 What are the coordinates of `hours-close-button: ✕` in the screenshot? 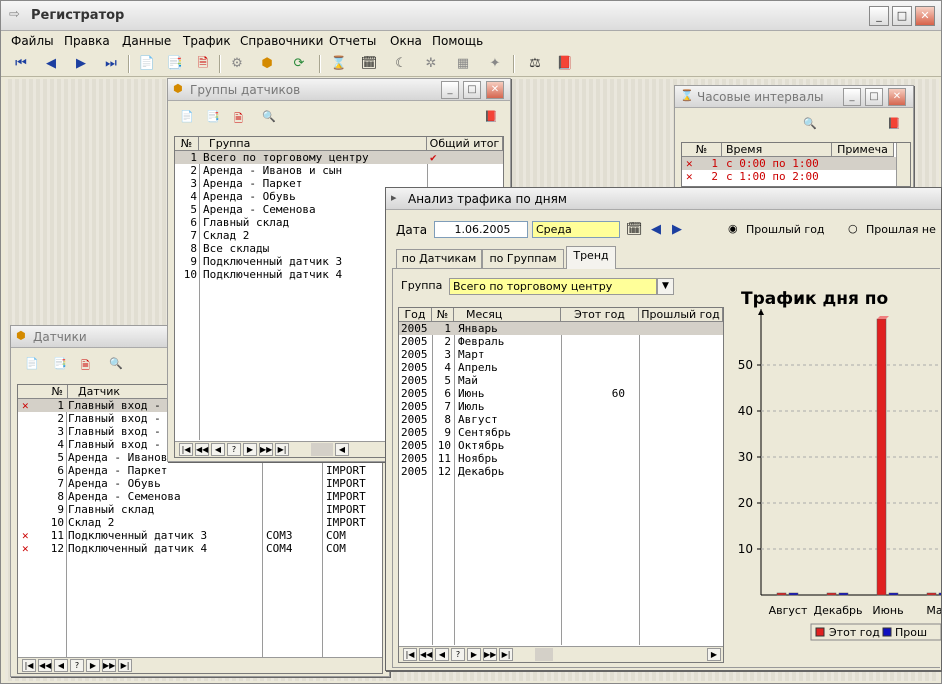 It's located at (897, 97).